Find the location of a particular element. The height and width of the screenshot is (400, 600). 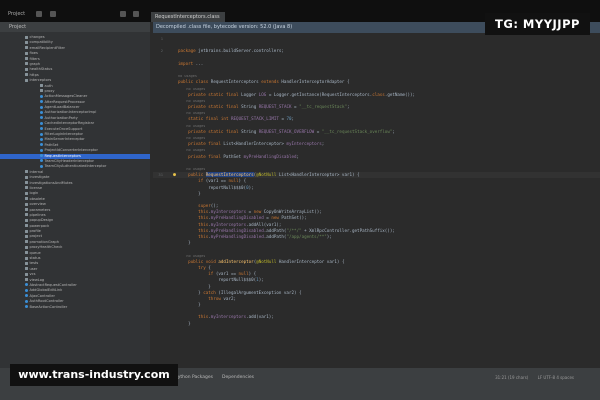

sidebar-header-label: Project is located at coordinates (18, 27).